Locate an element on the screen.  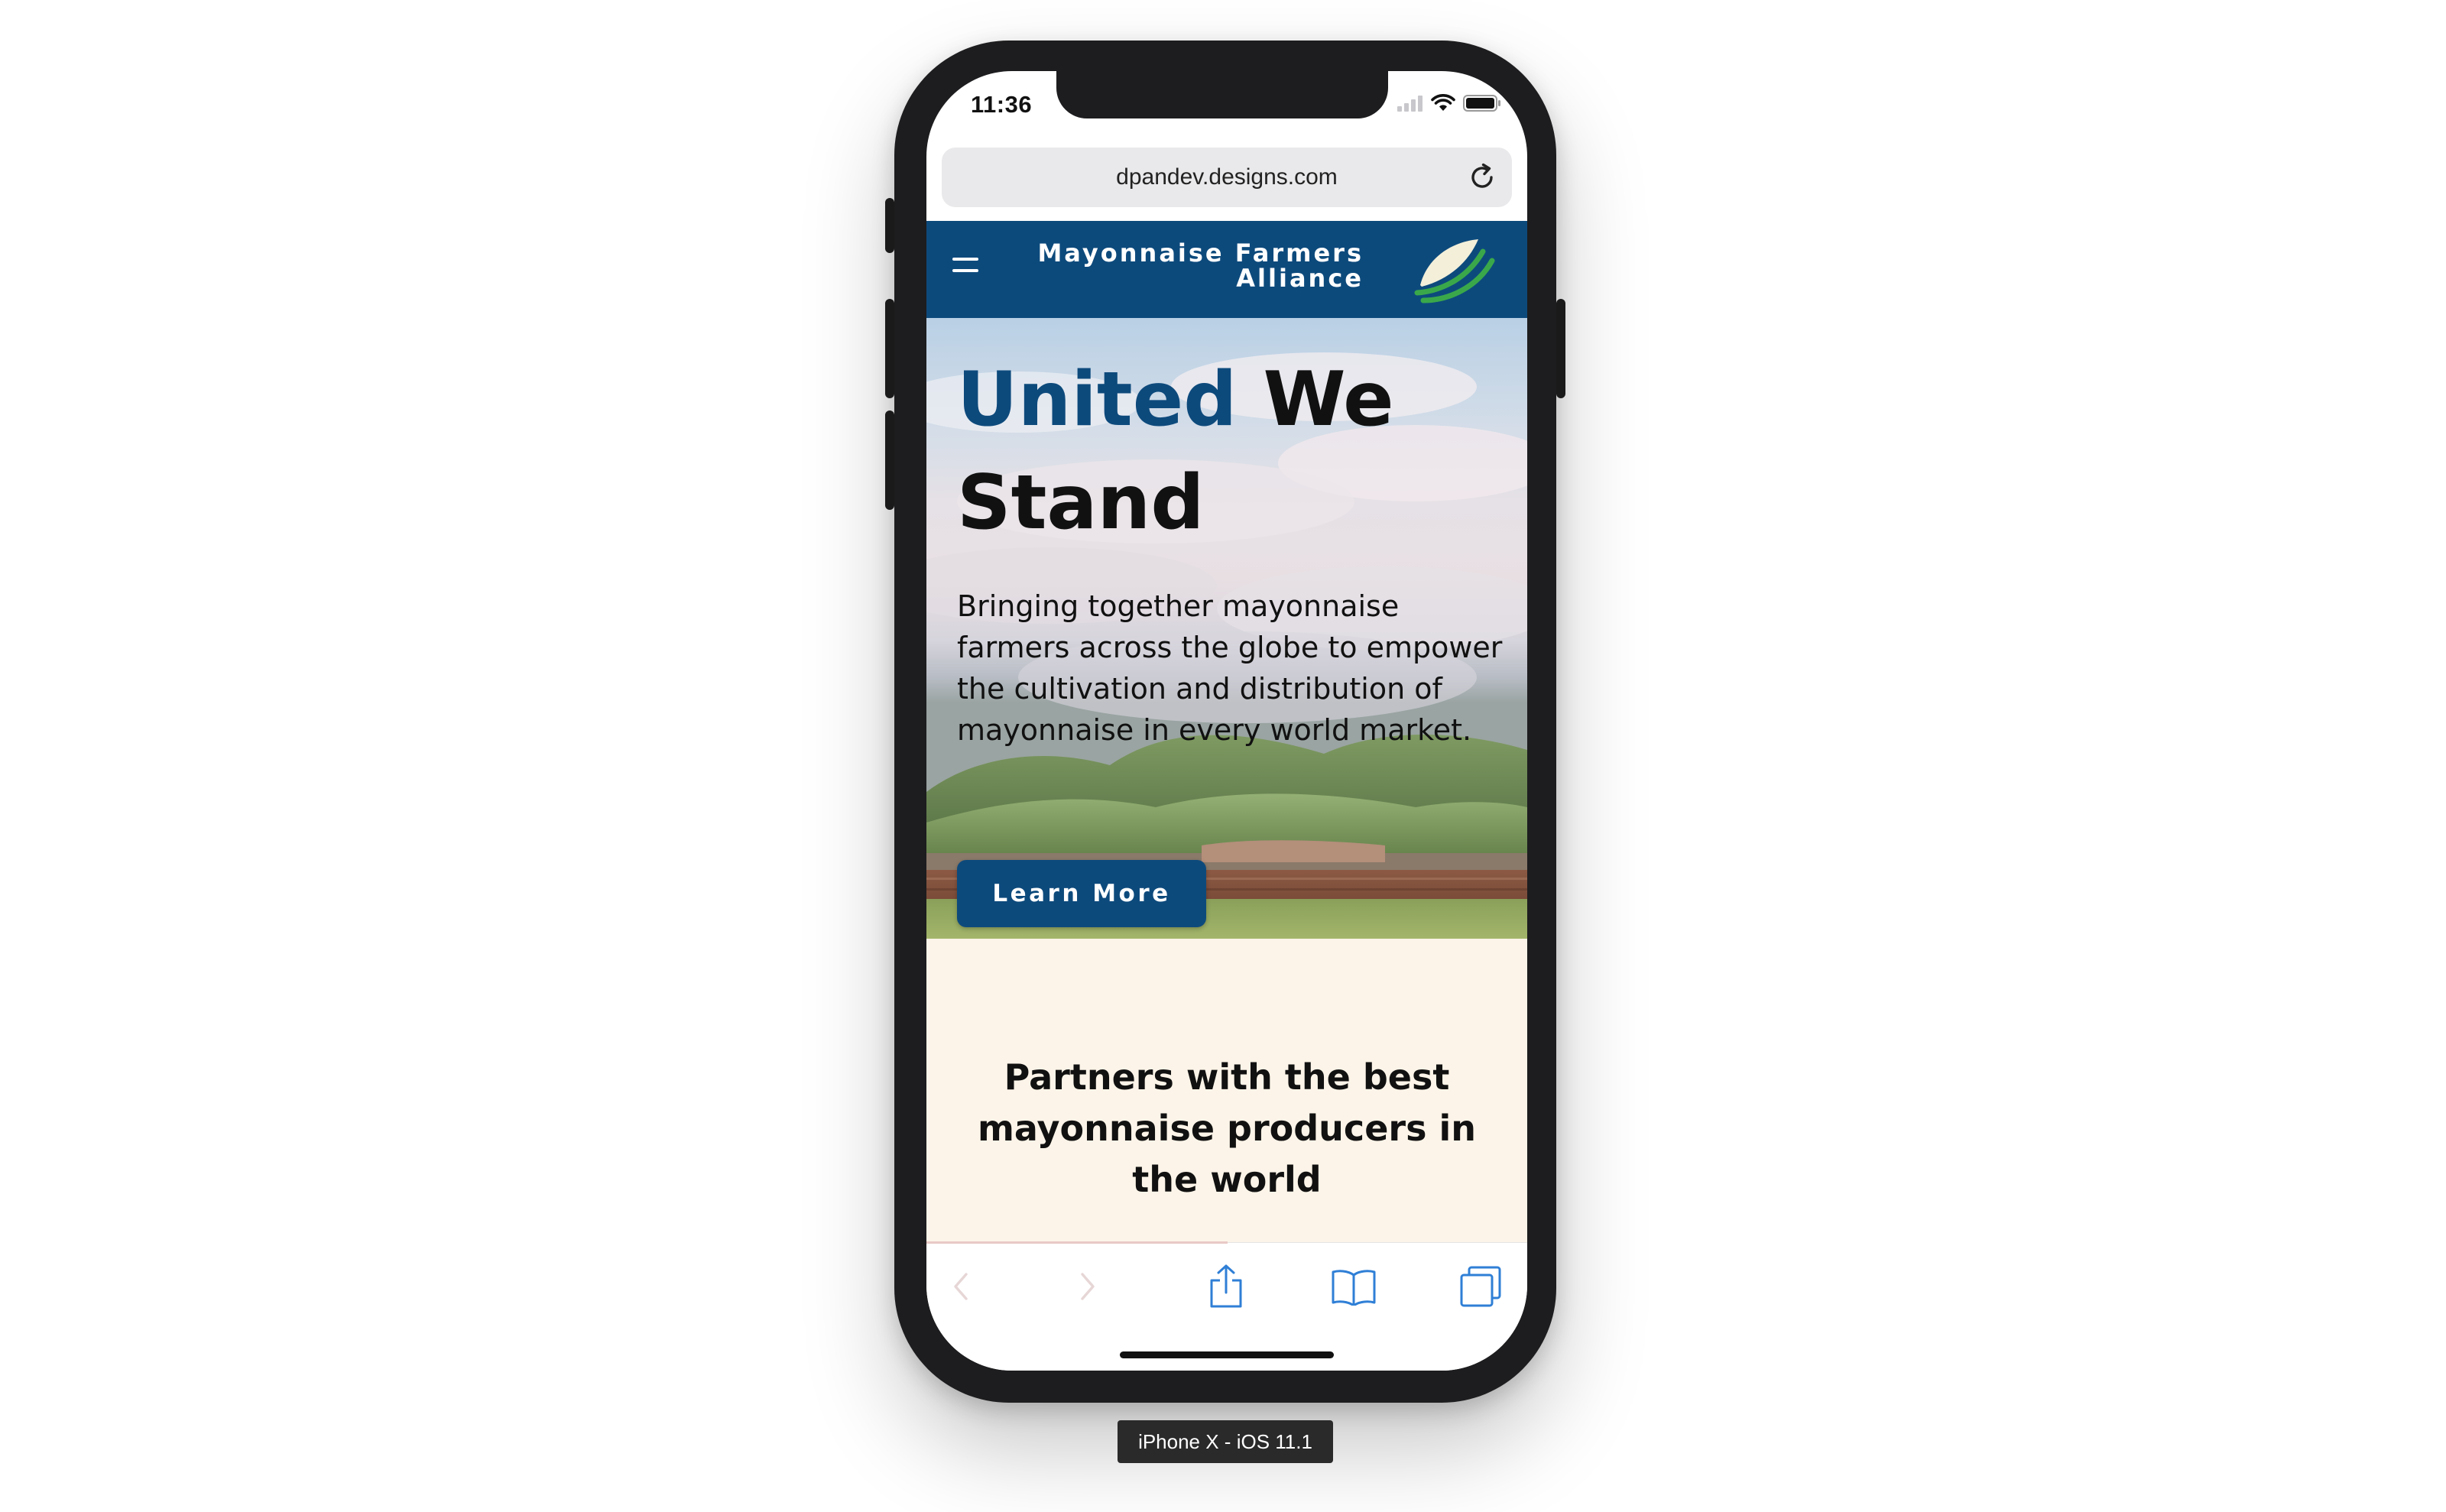
signal-icon is located at coordinates (1410, 104).